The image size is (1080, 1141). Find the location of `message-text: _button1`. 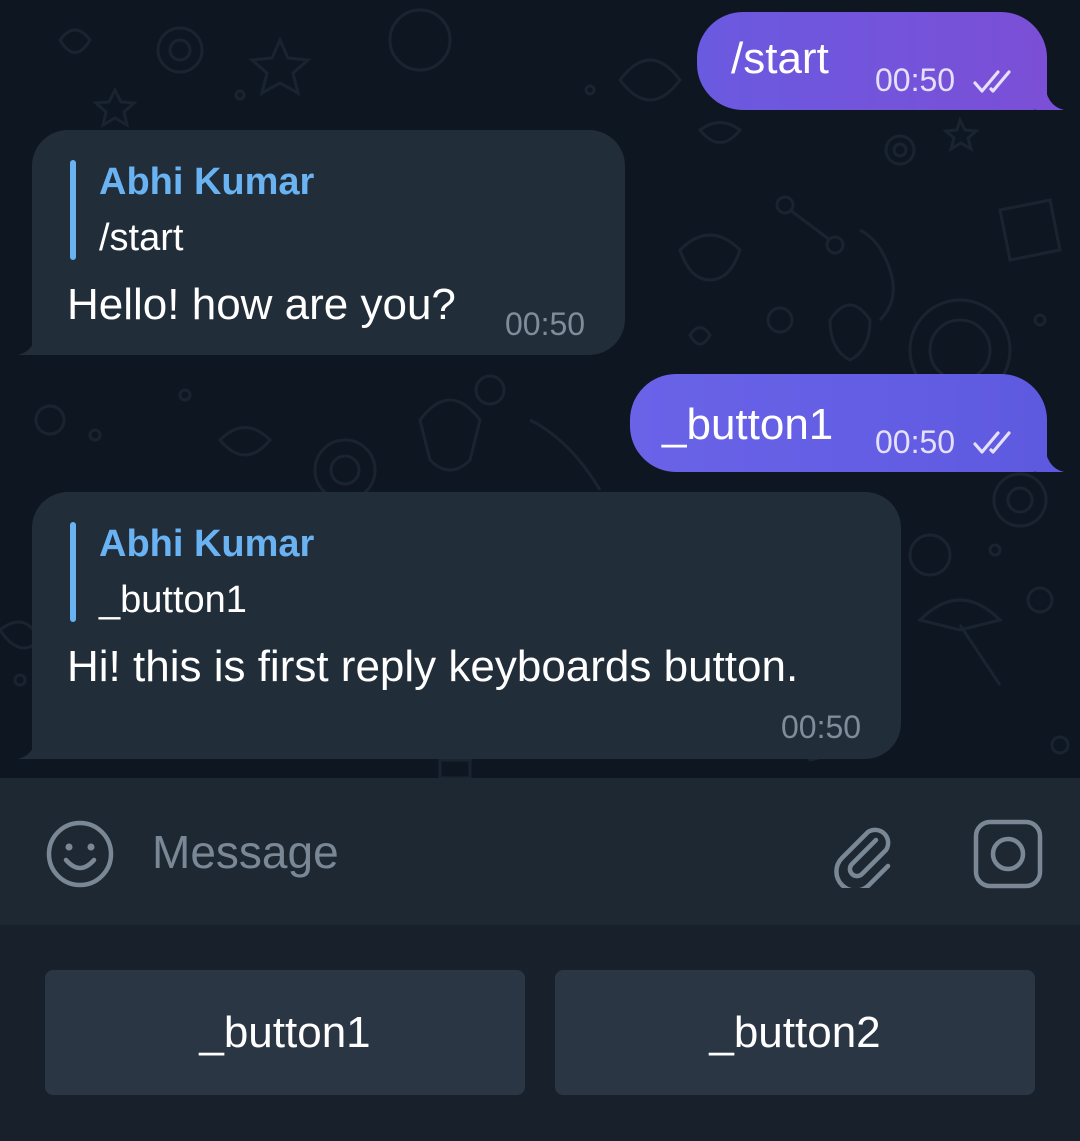

message-text: _button1 is located at coordinates (748, 424).